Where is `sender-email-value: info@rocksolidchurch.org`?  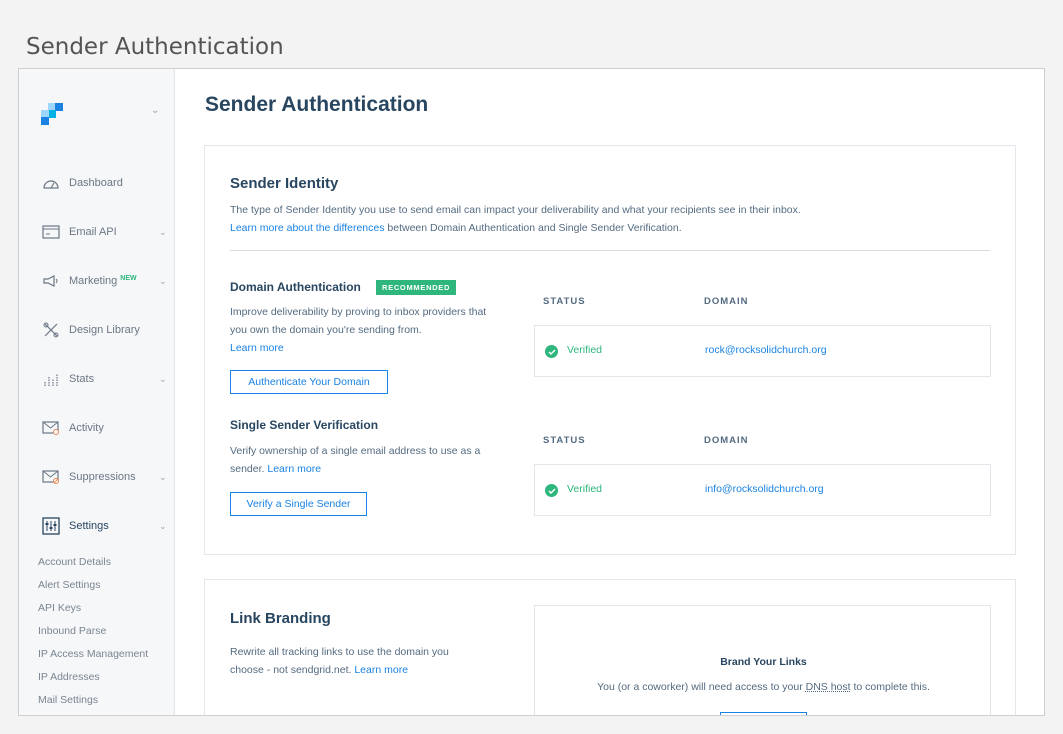 sender-email-value: info@rocksolidchurch.org is located at coordinates (764, 489).